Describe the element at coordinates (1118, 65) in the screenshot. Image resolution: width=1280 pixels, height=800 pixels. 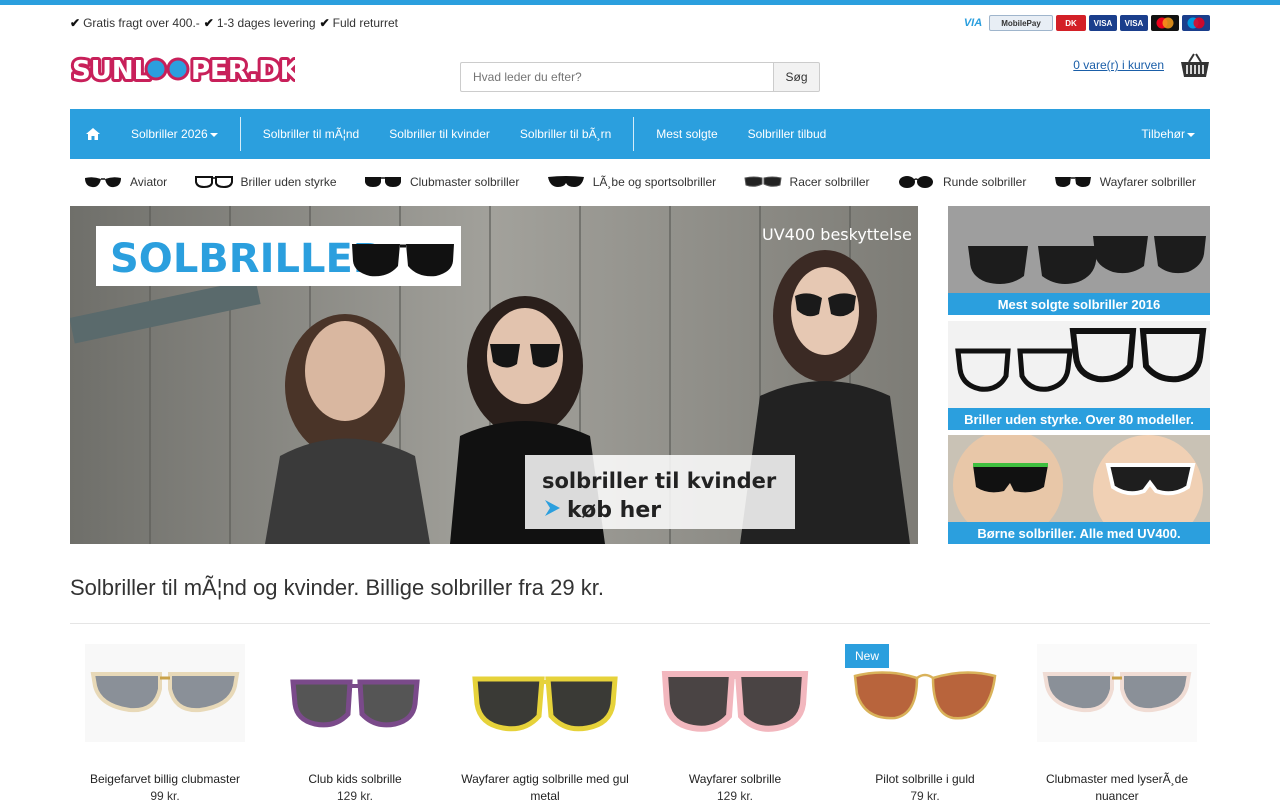
I see `cart-link: 0 vare(r) i kurven` at that location.